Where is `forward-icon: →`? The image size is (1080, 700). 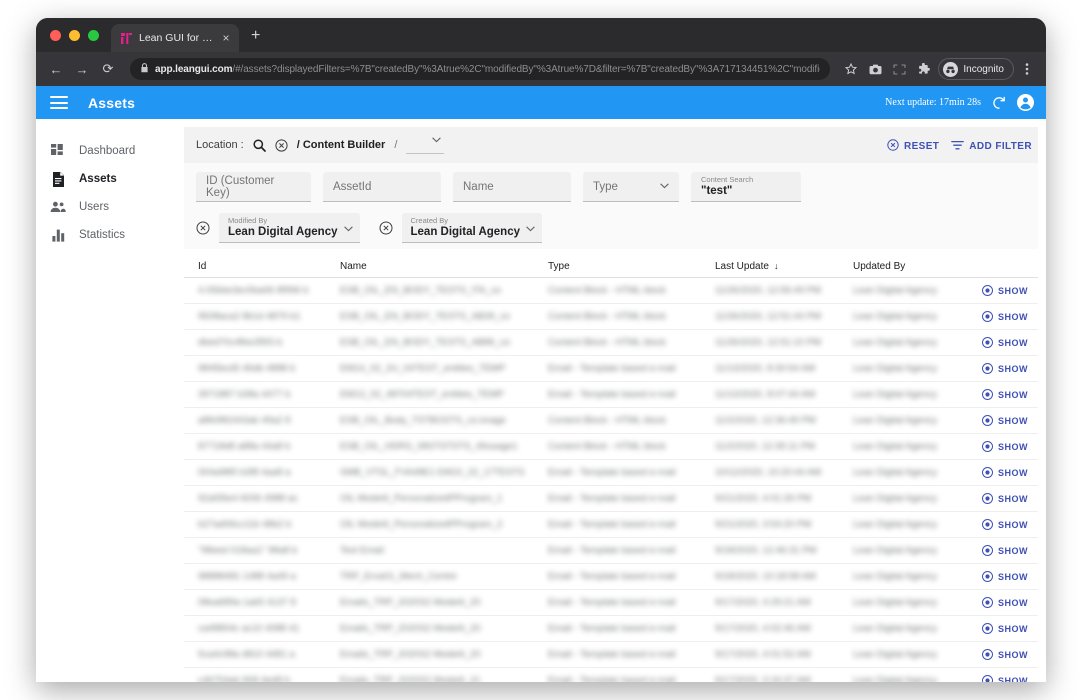 forward-icon: → is located at coordinates (82, 69).